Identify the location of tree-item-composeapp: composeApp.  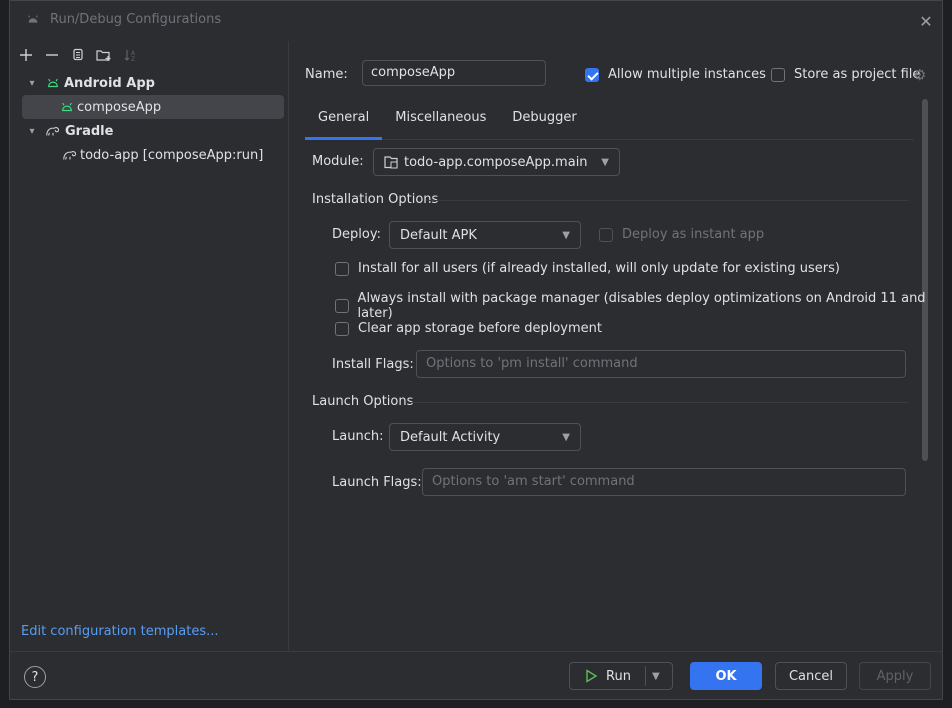
(153, 107).